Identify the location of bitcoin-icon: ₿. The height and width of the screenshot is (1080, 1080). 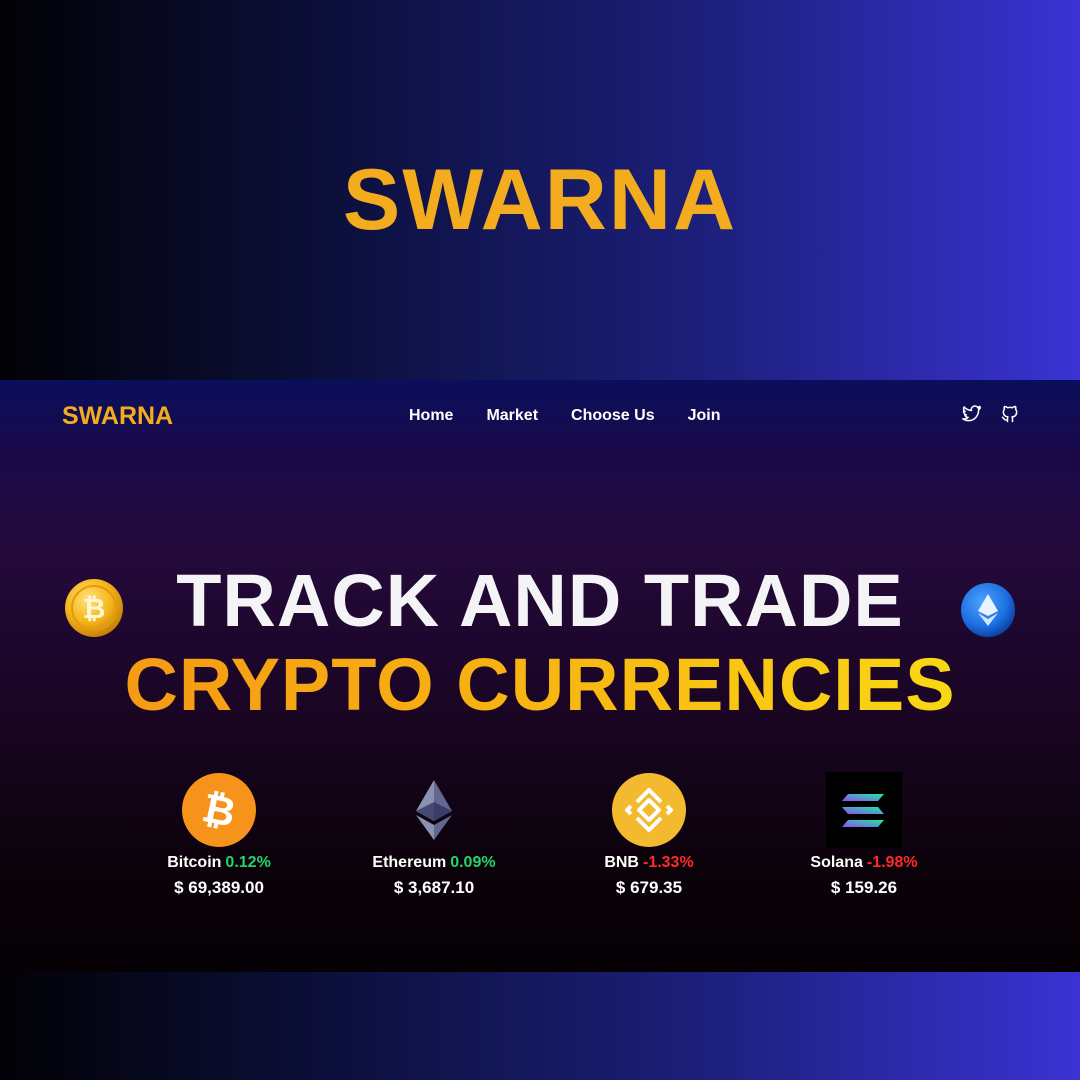
(219, 810).